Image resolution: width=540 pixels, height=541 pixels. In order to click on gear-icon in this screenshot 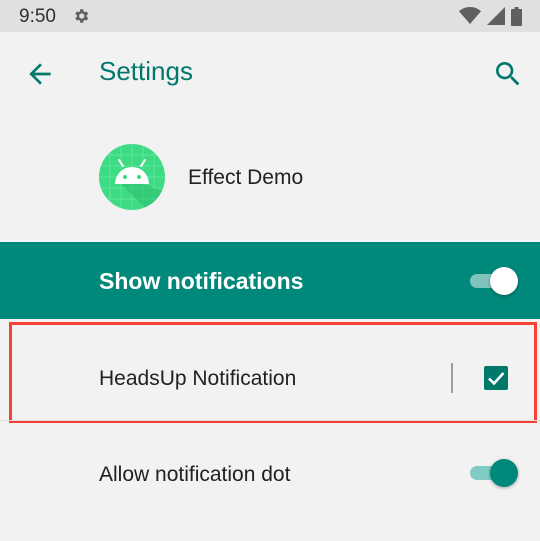, I will do `click(82, 16)`.